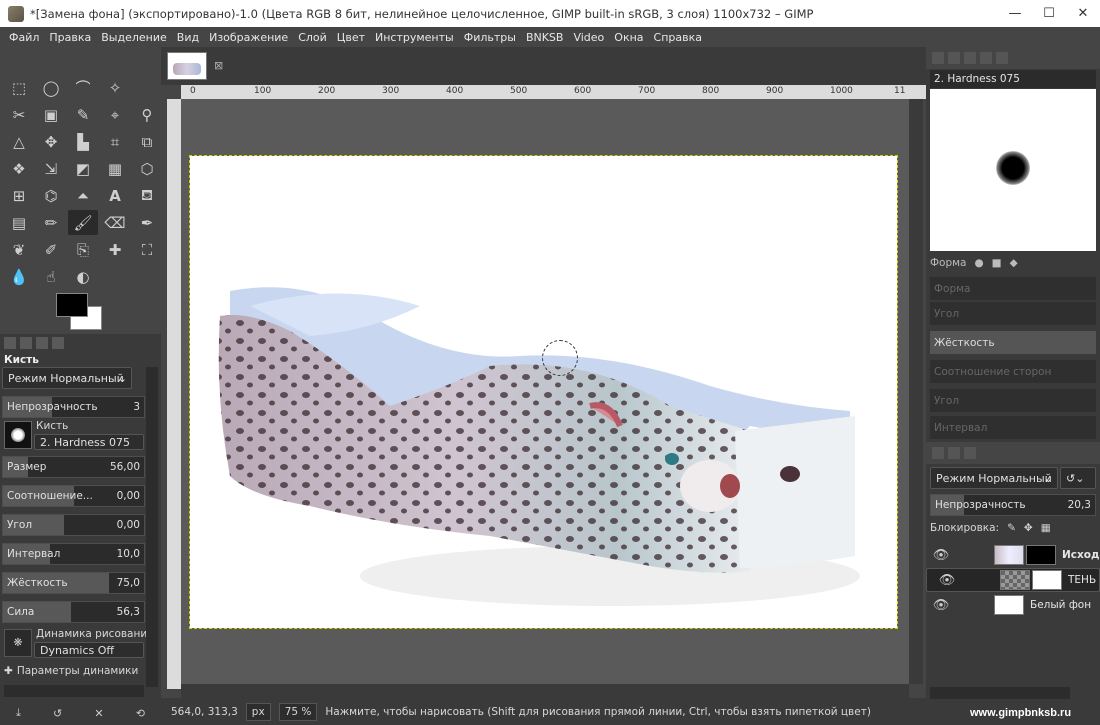 This screenshot has width=1100, height=725. What do you see at coordinates (89, 650) in the screenshot?
I see `dynamics-field: Dynamics Off` at bounding box center [89, 650].